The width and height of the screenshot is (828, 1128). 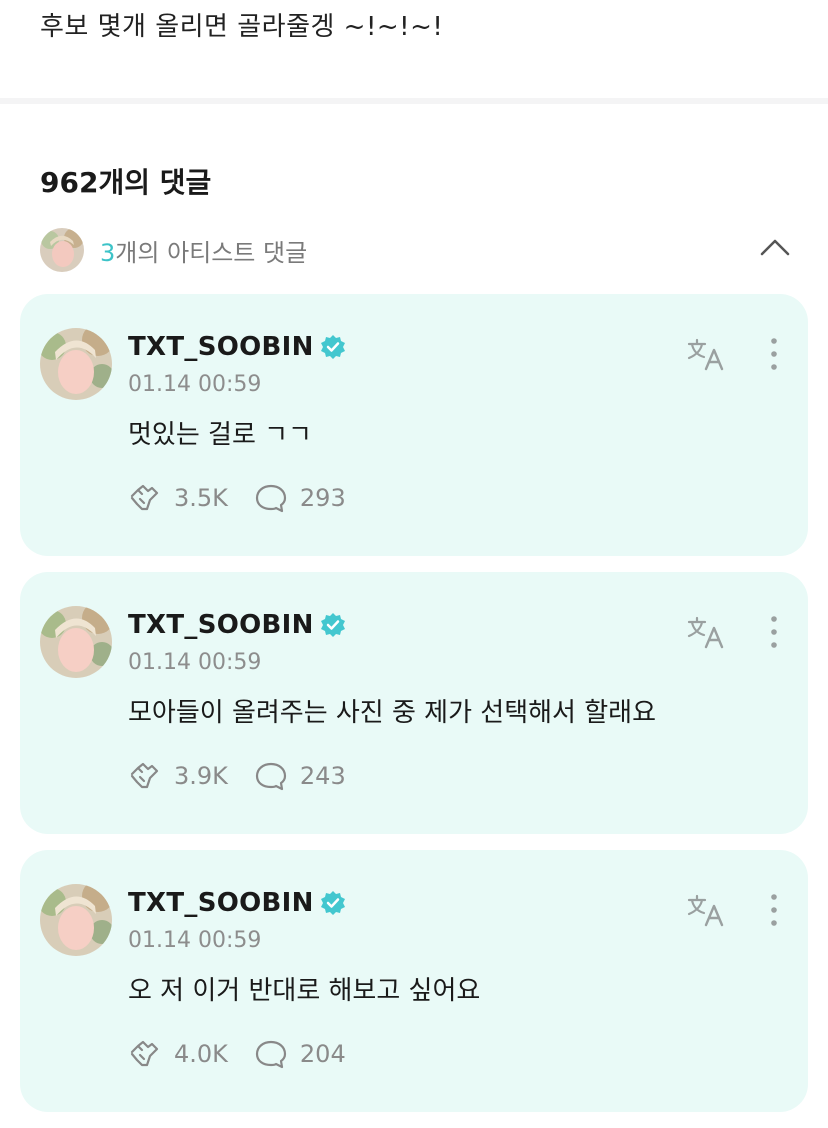 What do you see at coordinates (322, 776) in the screenshot?
I see `reply-count: 243` at bounding box center [322, 776].